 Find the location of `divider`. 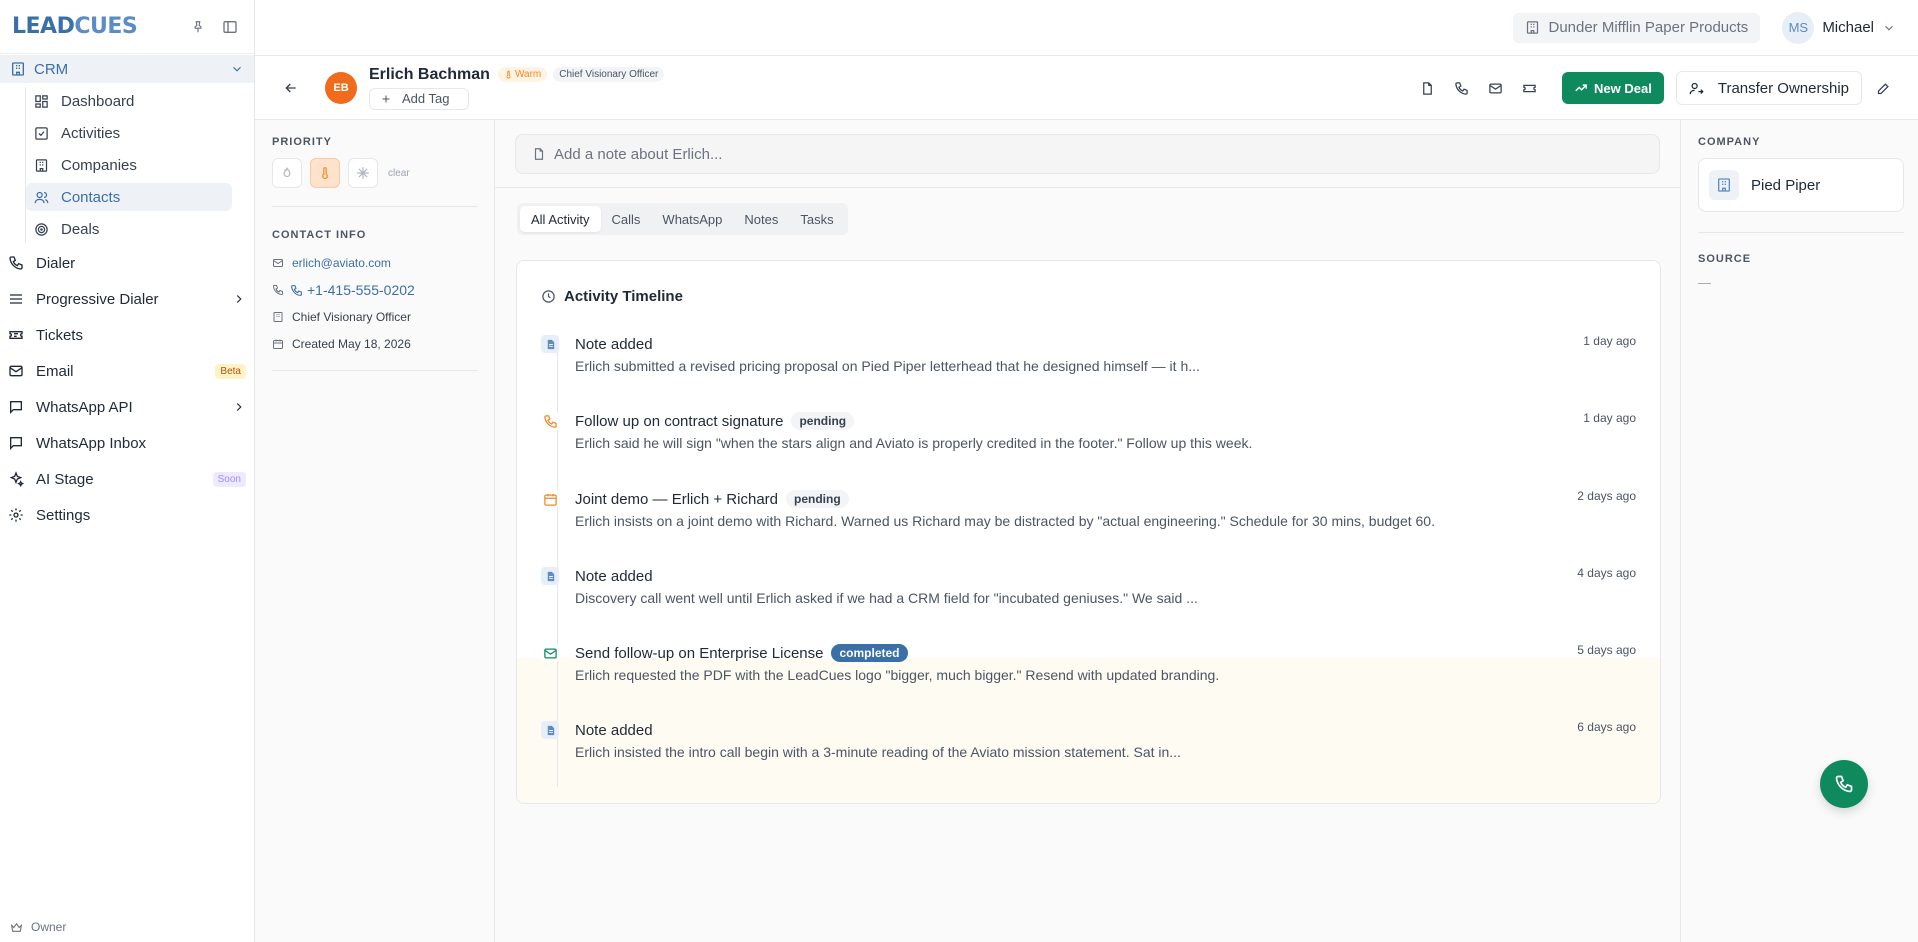

divider is located at coordinates (375, 370).